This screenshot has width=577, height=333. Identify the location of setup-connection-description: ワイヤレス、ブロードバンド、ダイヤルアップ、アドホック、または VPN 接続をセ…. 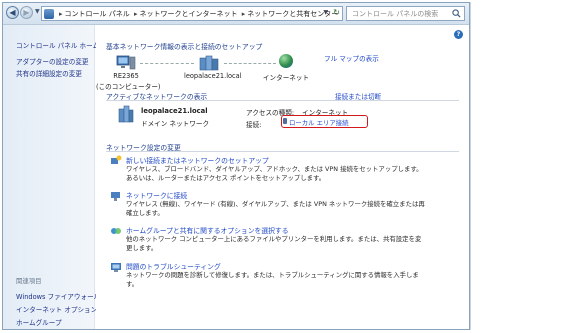
(274, 173).